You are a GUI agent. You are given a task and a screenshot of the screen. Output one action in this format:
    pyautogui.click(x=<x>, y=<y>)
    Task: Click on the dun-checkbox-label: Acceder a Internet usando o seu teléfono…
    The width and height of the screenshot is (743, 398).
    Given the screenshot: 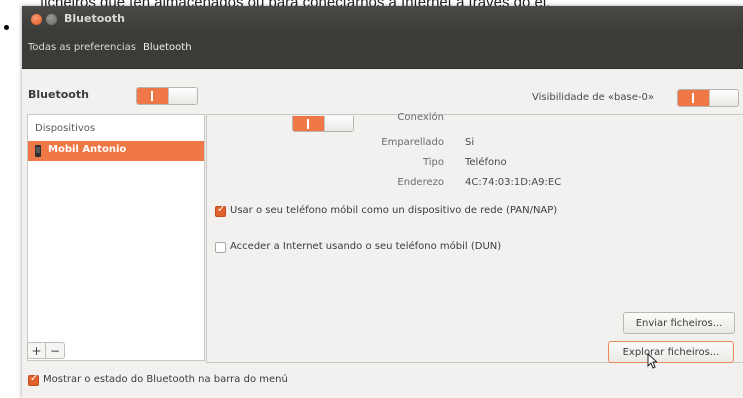 What is the action you would take?
    pyautogui.click(x=365, y=246)
    